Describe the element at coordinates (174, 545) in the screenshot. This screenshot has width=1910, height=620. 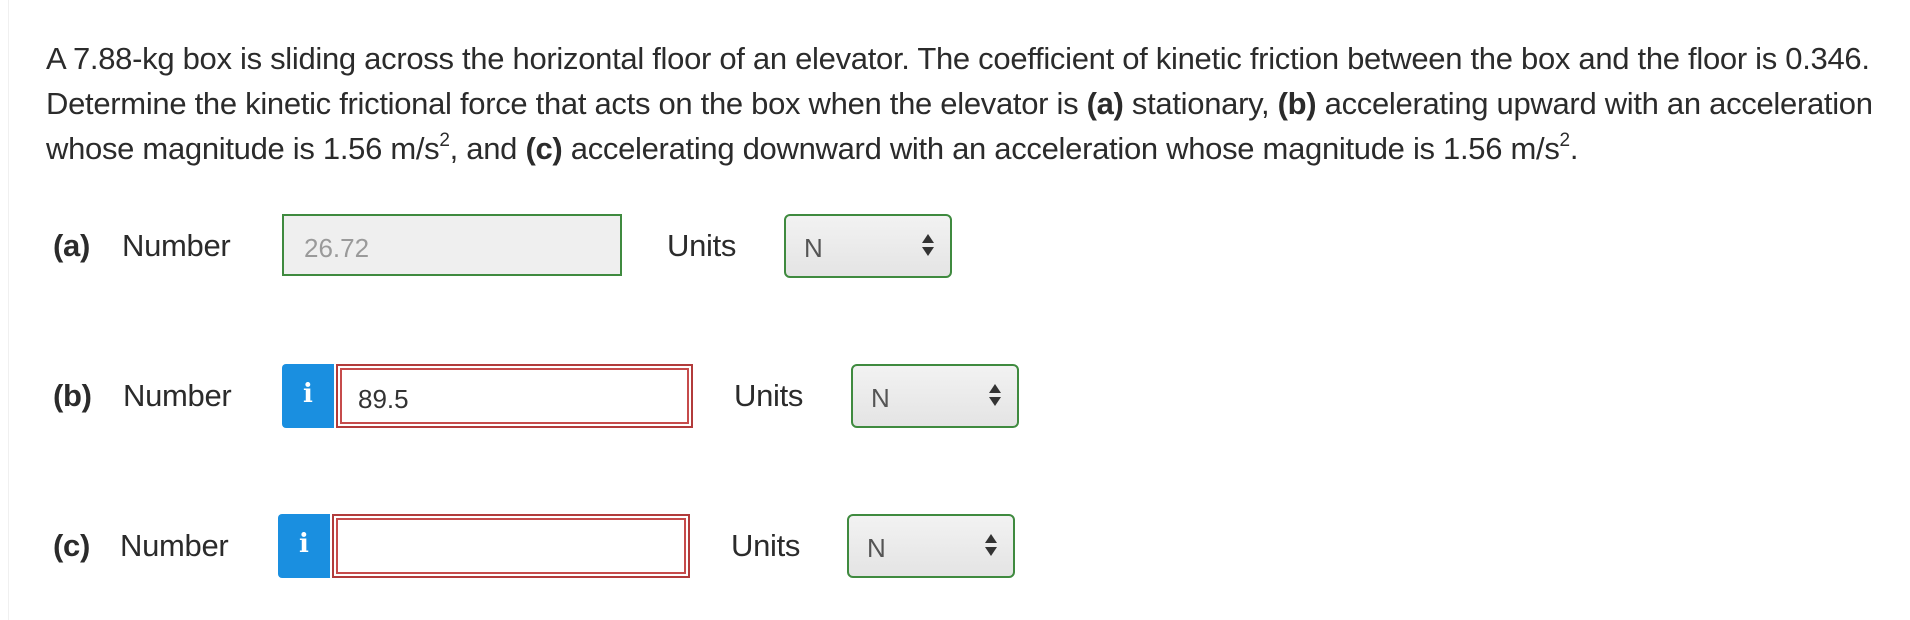
I see `number-label-c: Number` at that location.